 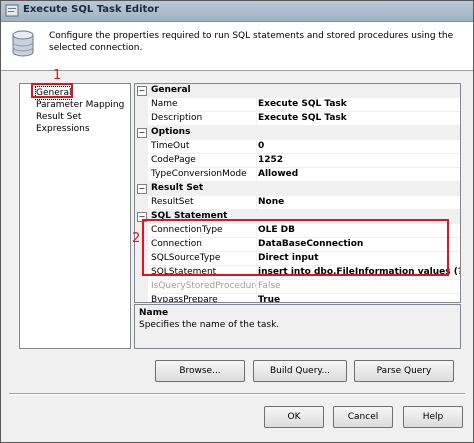 I want to click on property-row-codepage: CodePage 1252, so click(x=297, y=161).